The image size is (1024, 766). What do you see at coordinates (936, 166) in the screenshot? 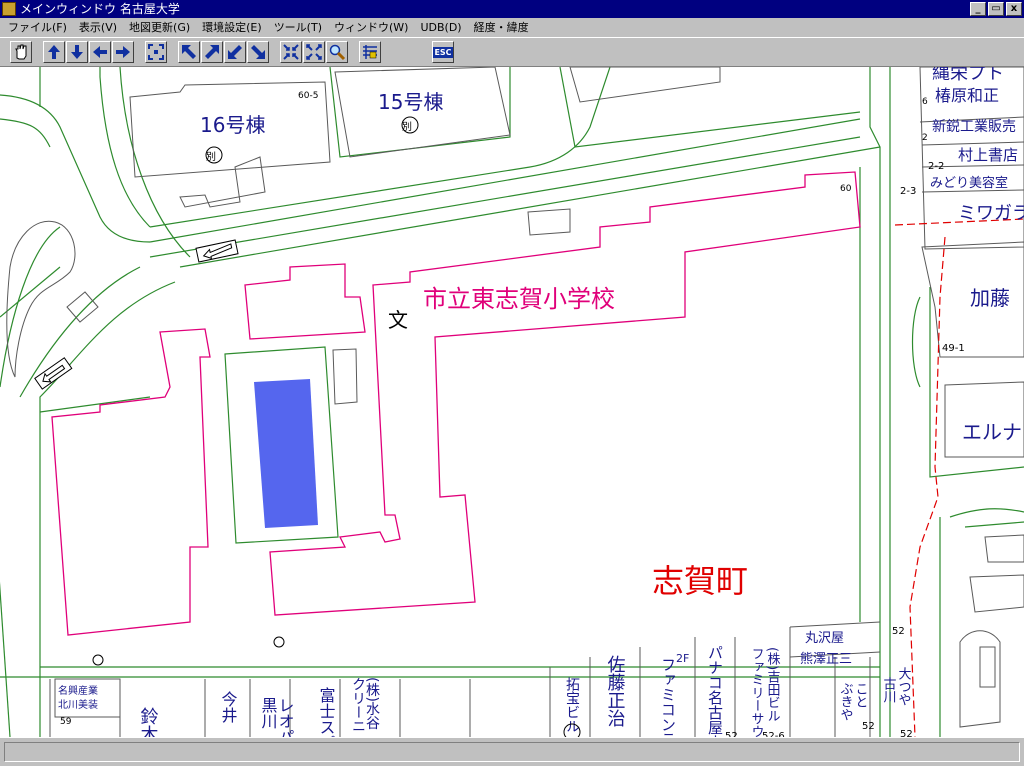
I see `num-2-2-label: 2-2` at bounding box center [936, 166].